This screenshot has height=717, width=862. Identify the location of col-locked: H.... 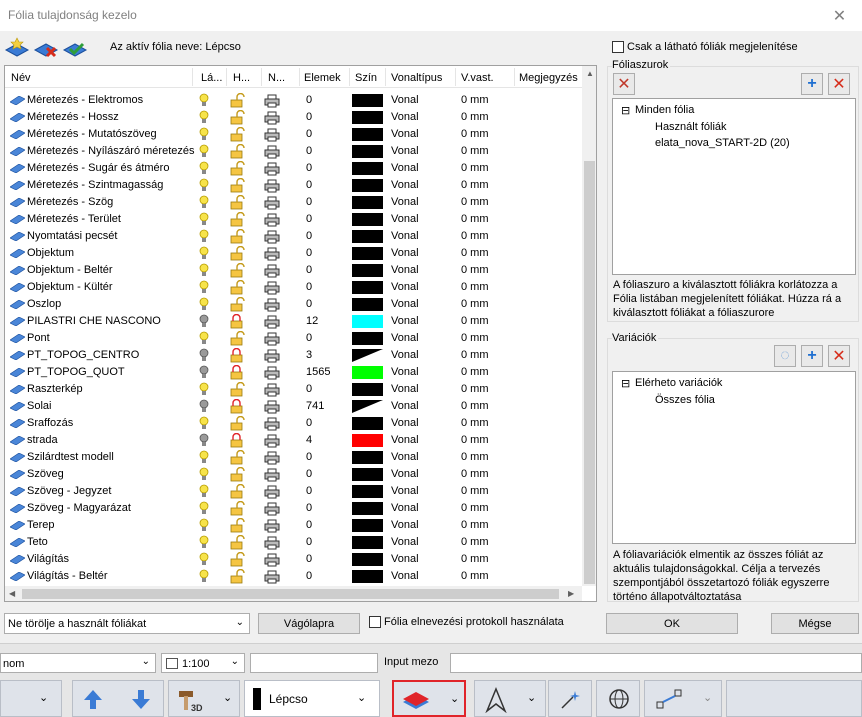
(241, 78).